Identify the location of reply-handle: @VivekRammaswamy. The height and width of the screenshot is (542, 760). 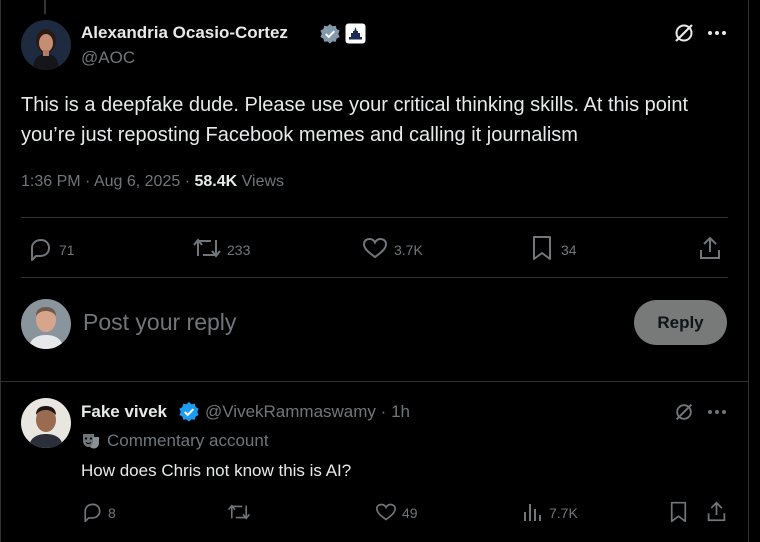
(290, 411).